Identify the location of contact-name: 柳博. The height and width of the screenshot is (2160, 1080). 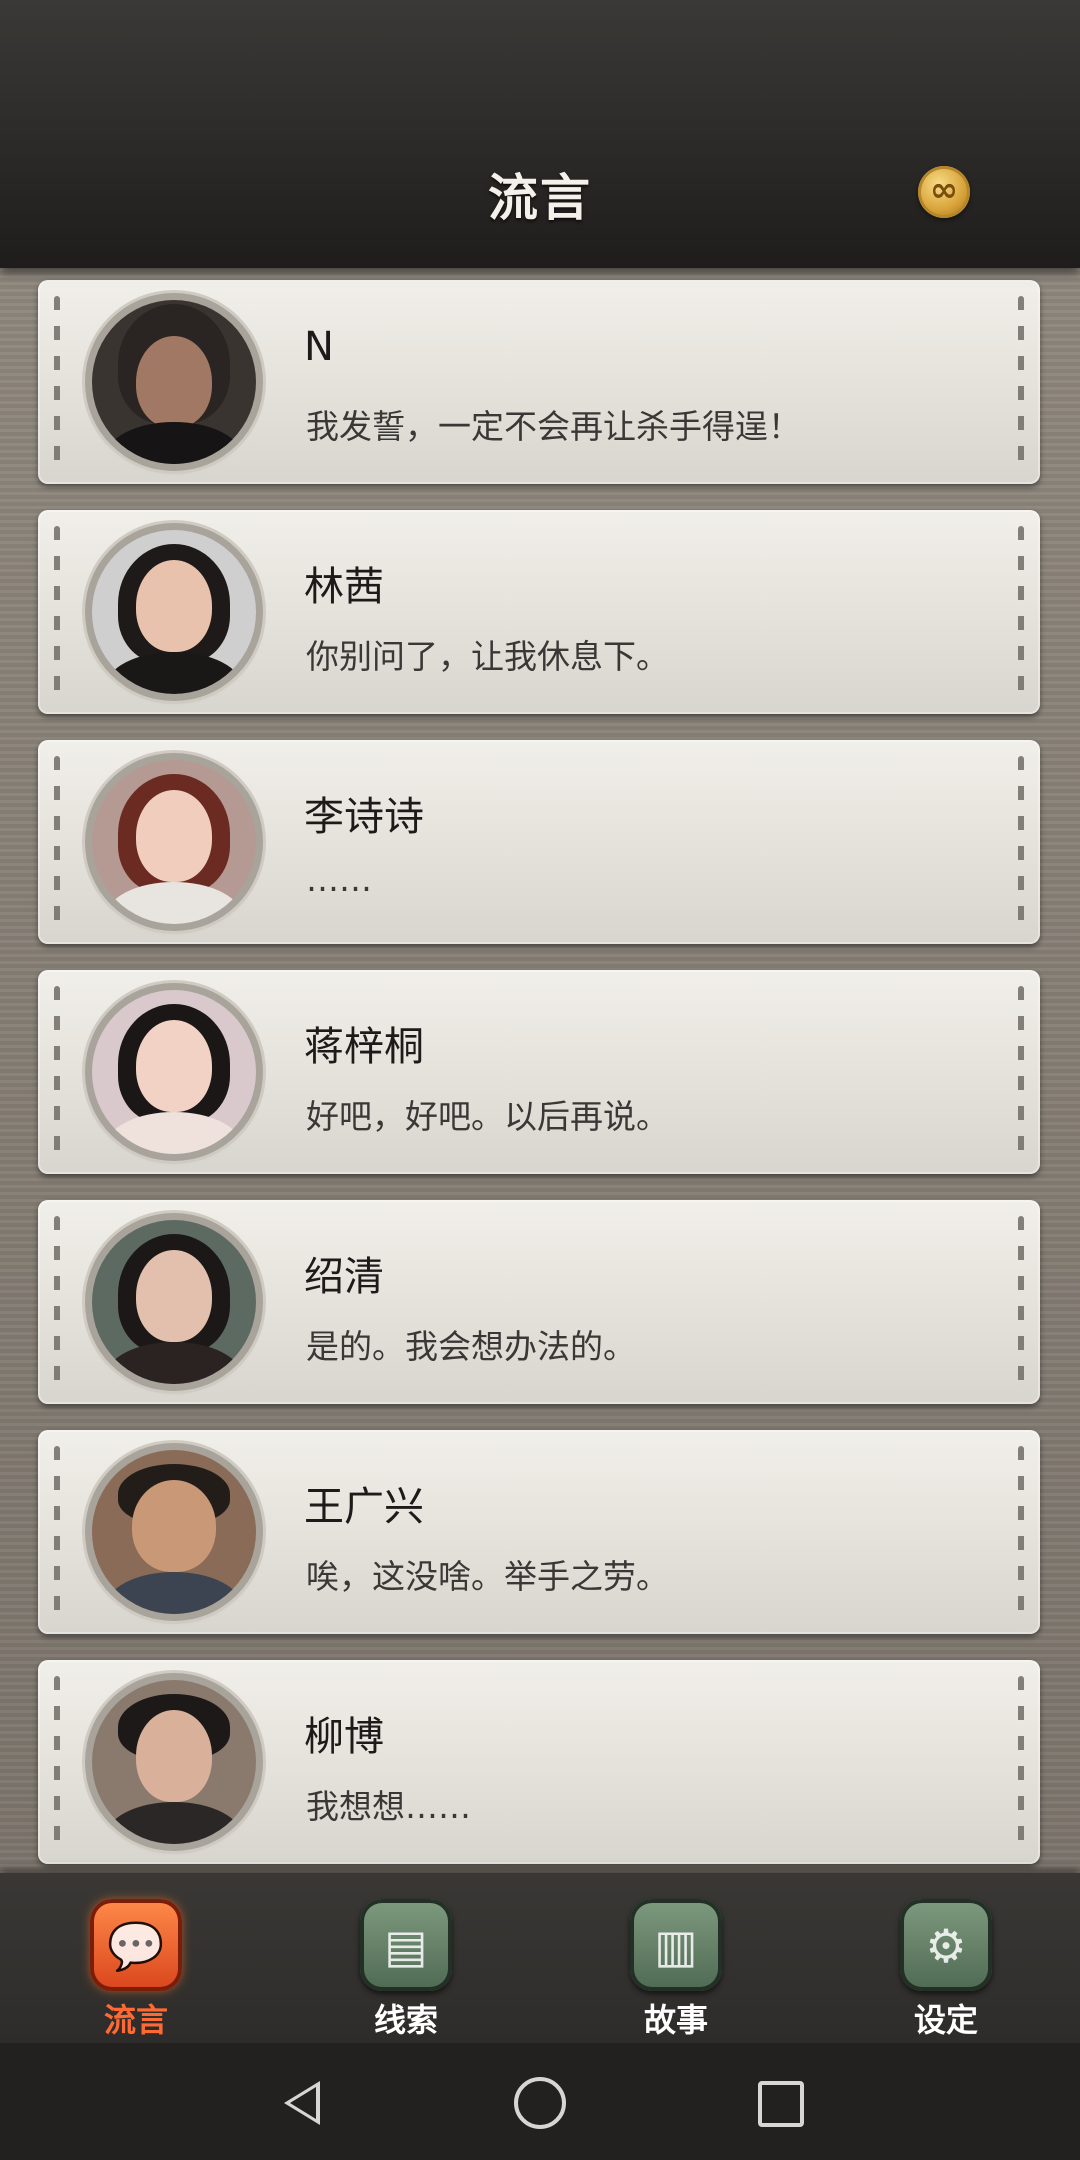
(344, 1737).